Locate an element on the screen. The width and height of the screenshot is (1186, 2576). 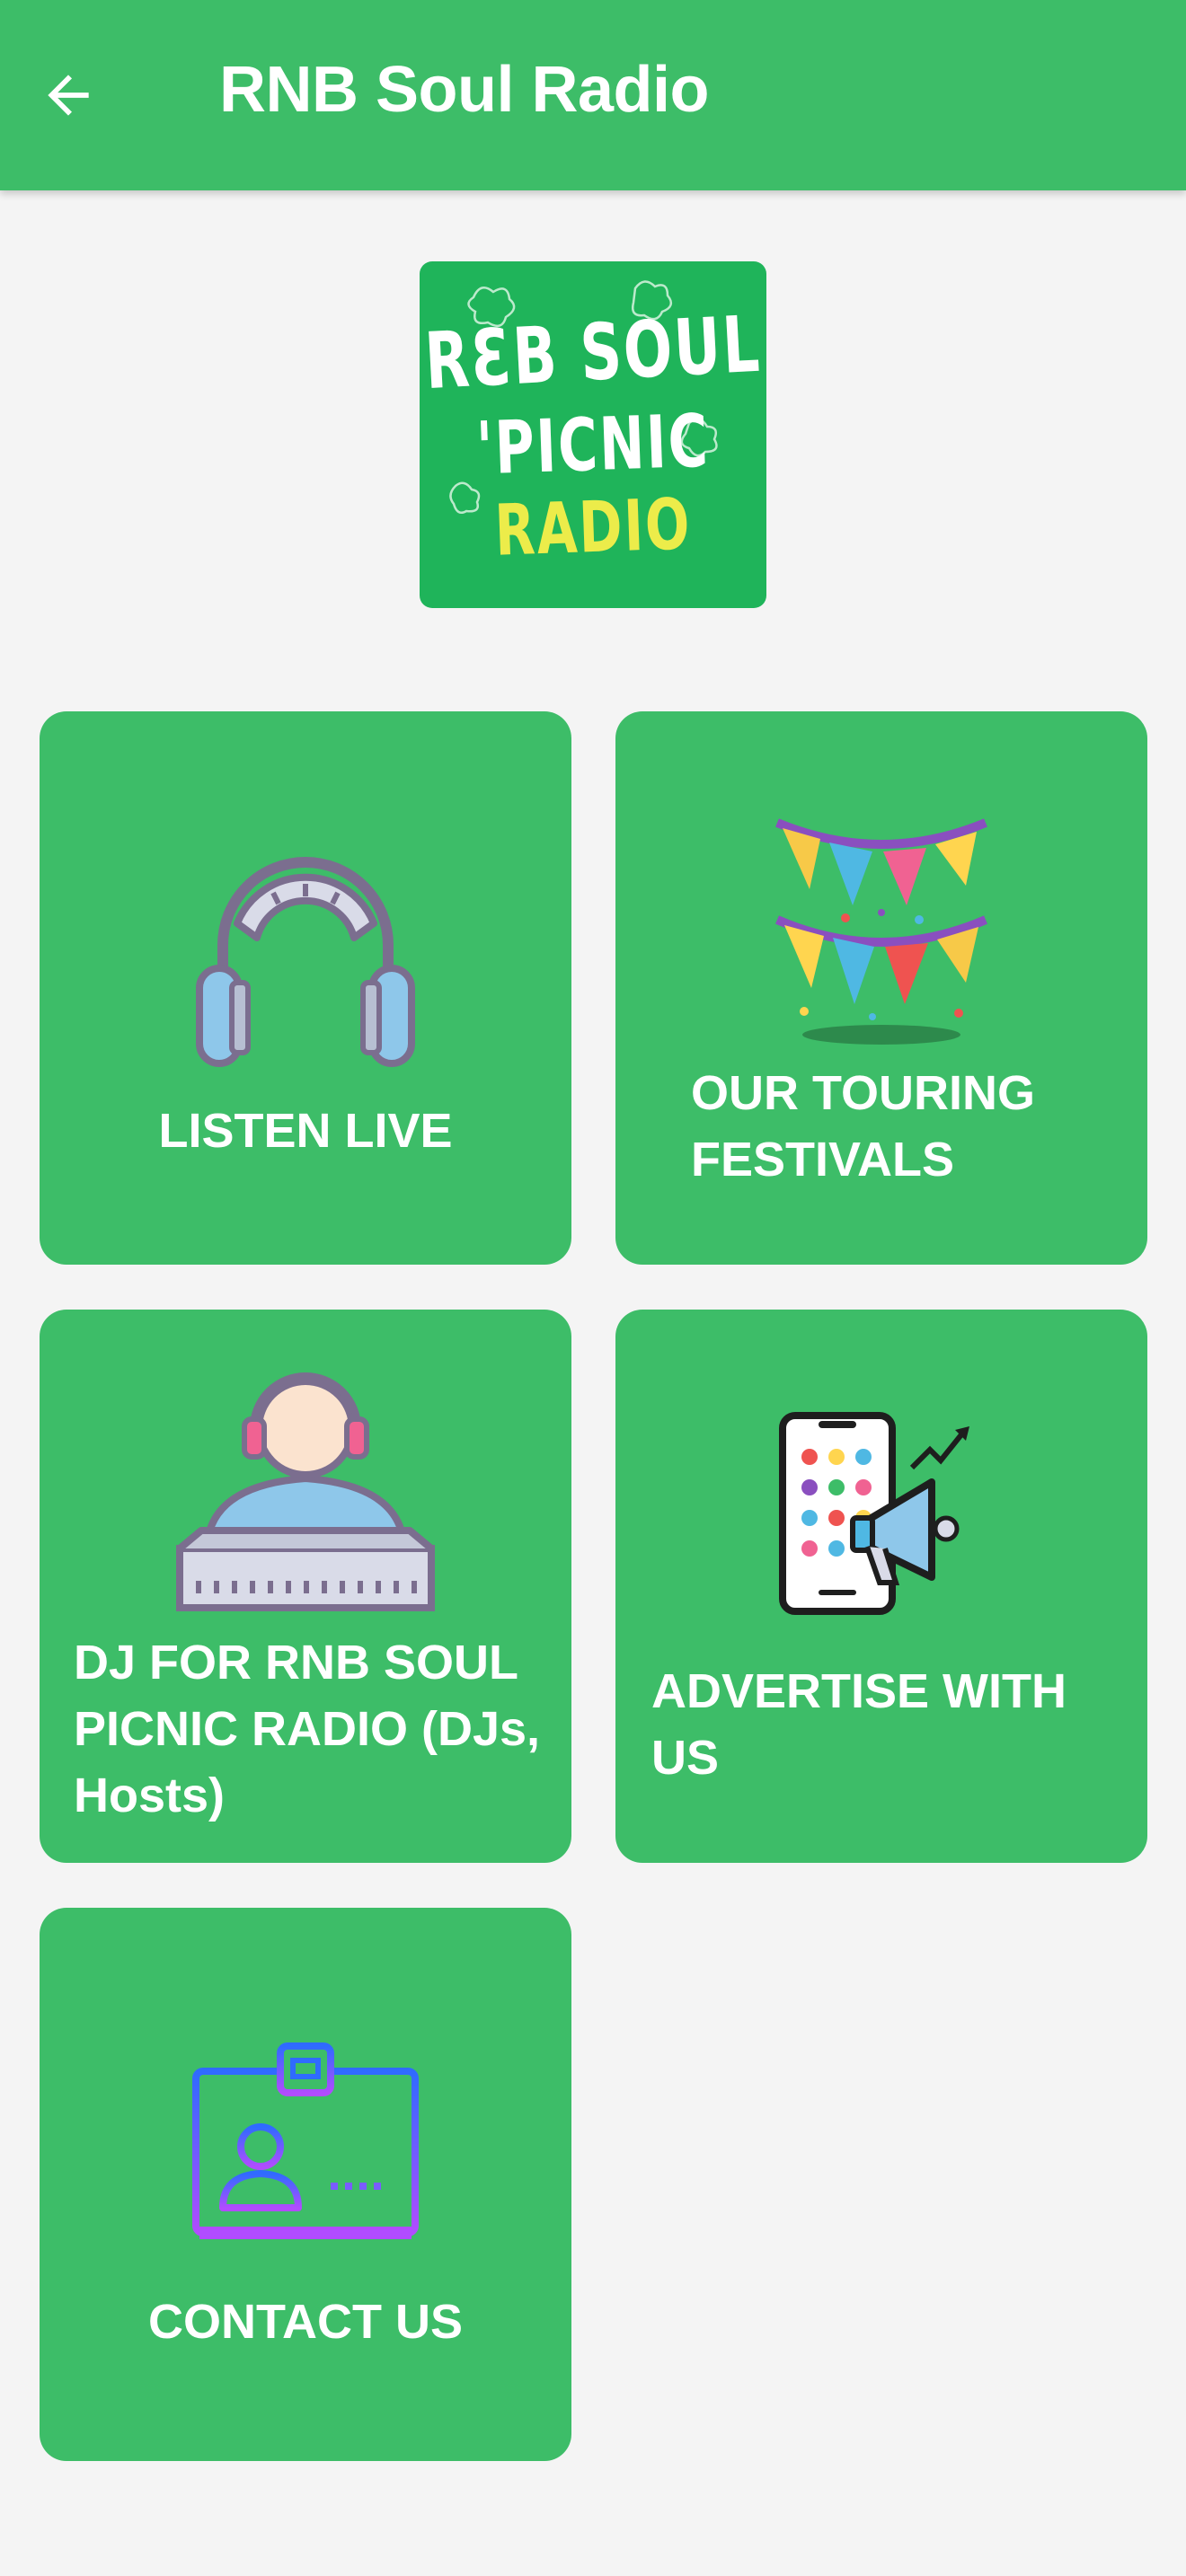
logo-text-line-1: RƐB SOUL is located at coordinates (593, 354).